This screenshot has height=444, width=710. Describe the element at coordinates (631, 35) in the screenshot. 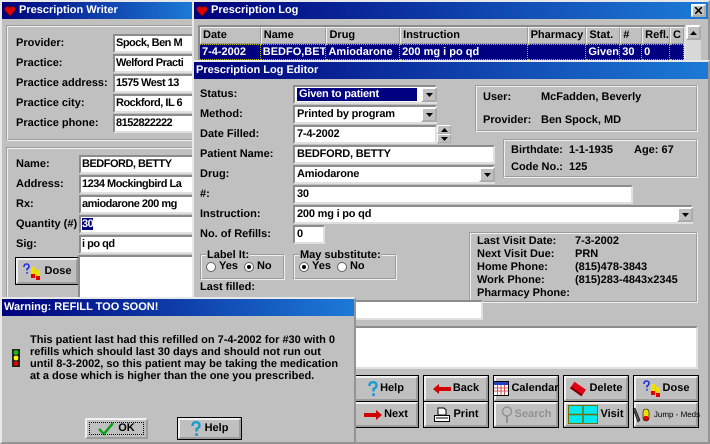

I see `column-header: #` at that location.